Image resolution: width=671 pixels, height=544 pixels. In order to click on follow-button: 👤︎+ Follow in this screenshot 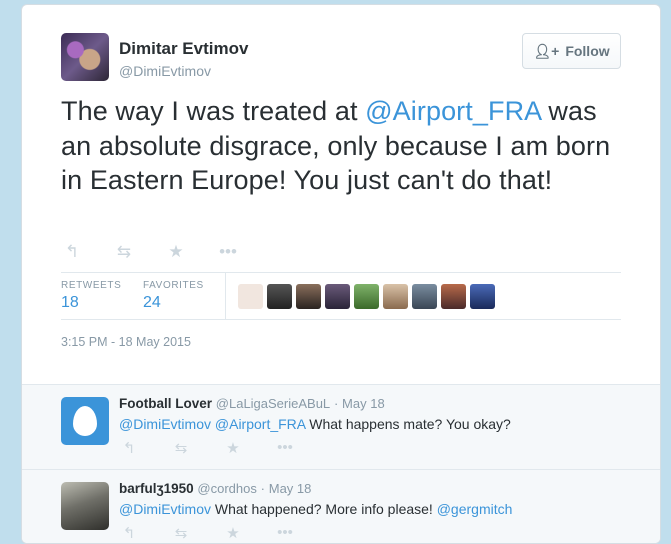, I will do `click(571, 51)`.